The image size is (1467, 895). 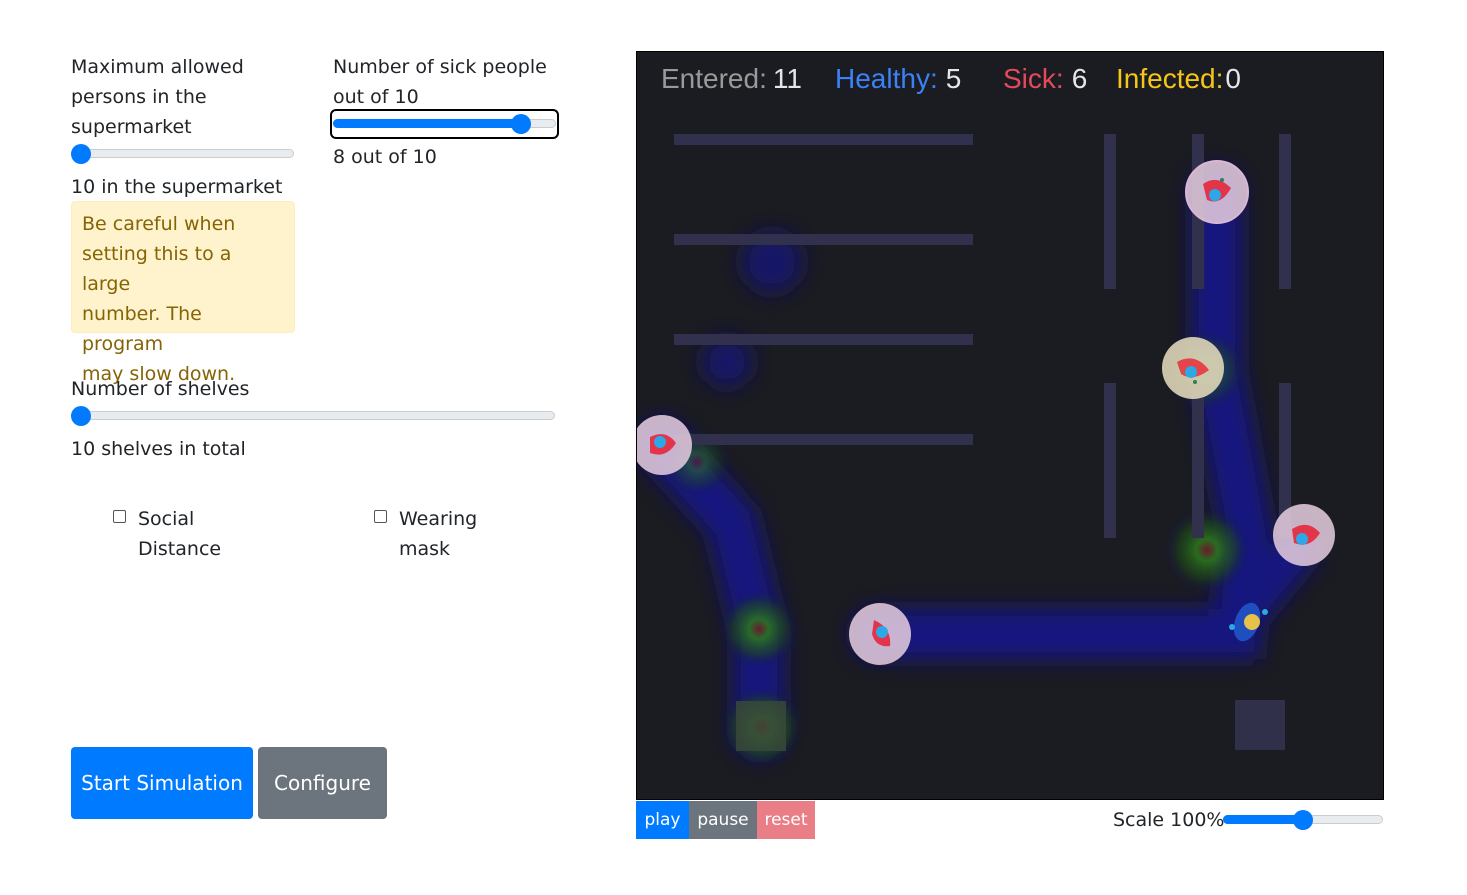 I want to click on healthy-value: 5, so click(x=953, y=78).